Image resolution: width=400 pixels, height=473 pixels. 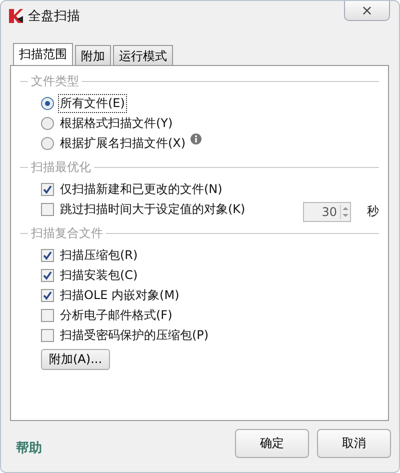 What do you see at coordinates (92, 103) in the screenshot?
I see `option-label: 所有文件(E)` at bounding box center [92, 103].